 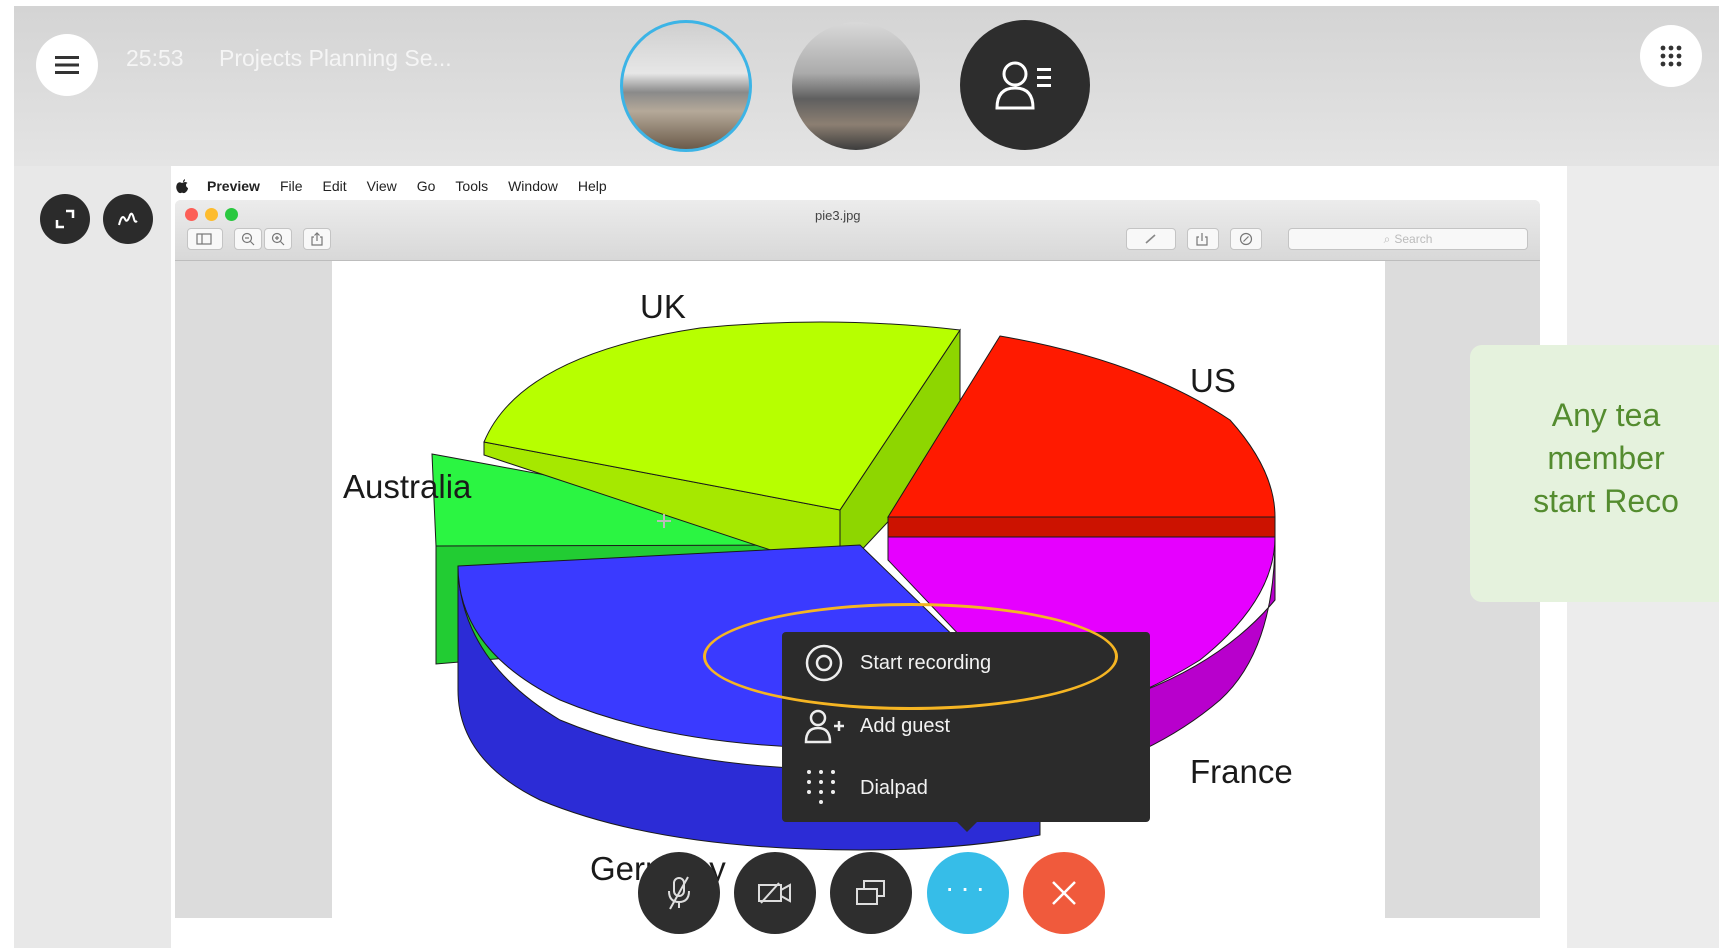 I want to click on video-button, so click(x=775, y=893).